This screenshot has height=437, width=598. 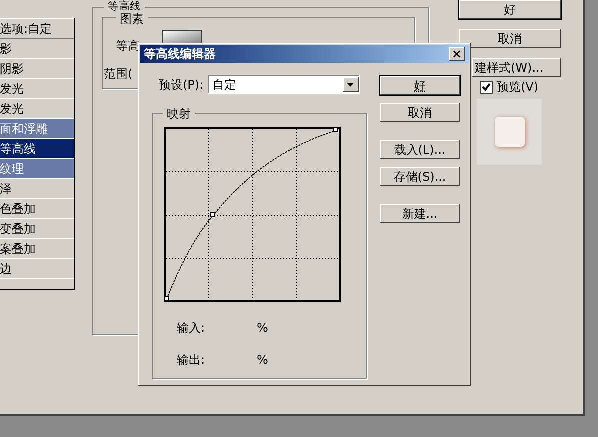 What do you see at coordinates (191, 328) in the screenshot?
I see `input-label: 输入:` at bounding box center [191, 328].